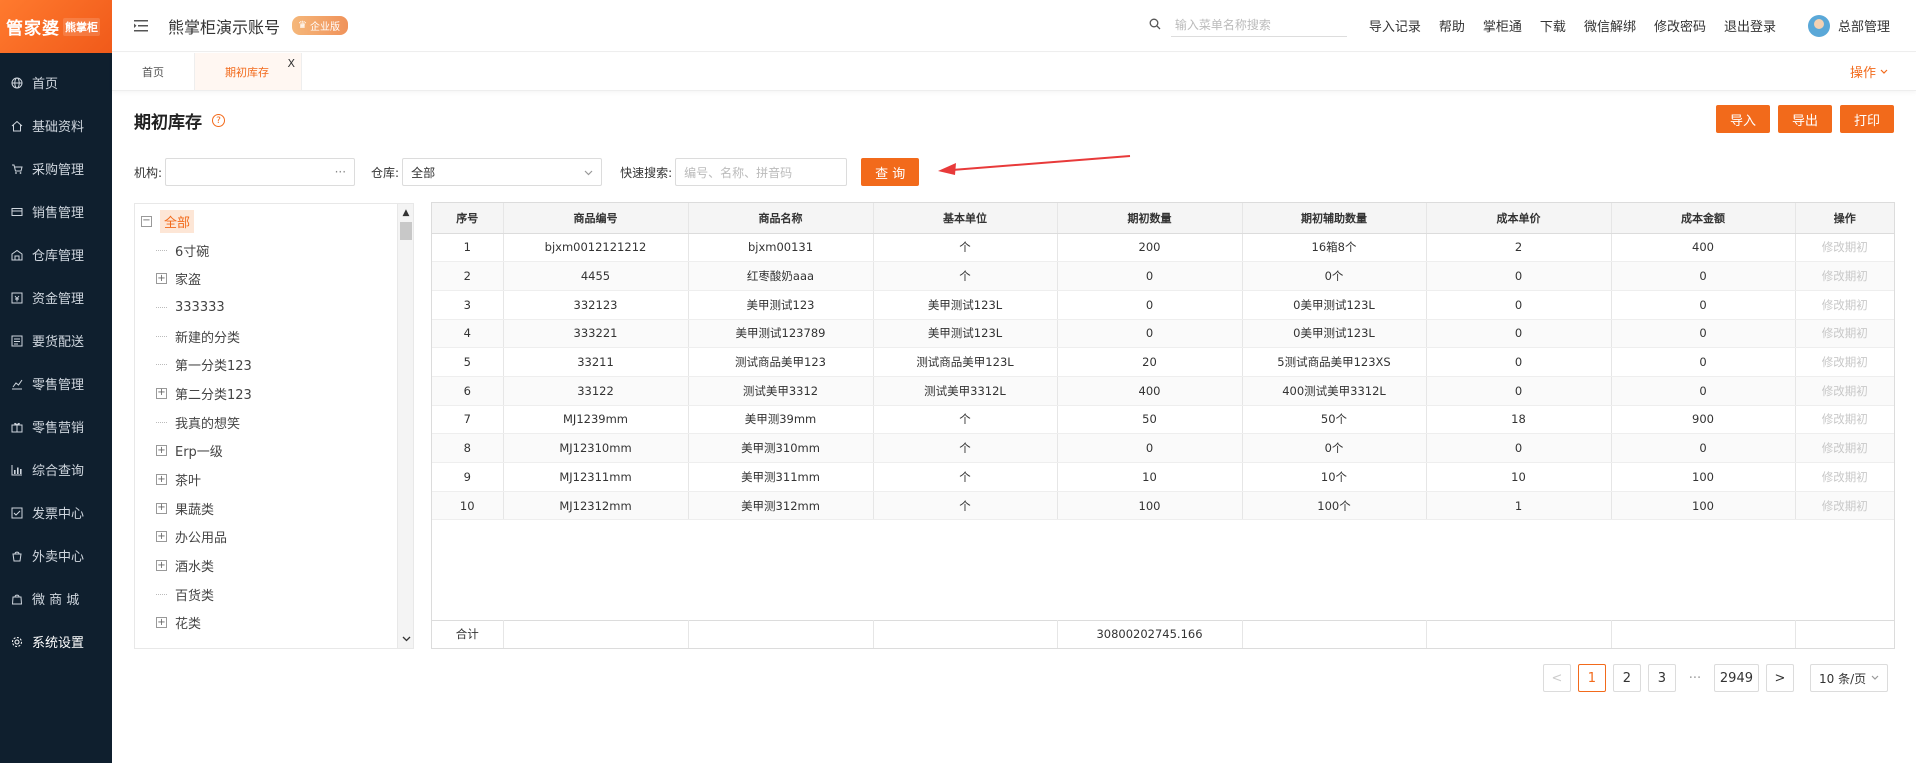  Describe the element at coordinates (1736, 678) in the screenshot. I see `last-page-button: 2949` at that location.